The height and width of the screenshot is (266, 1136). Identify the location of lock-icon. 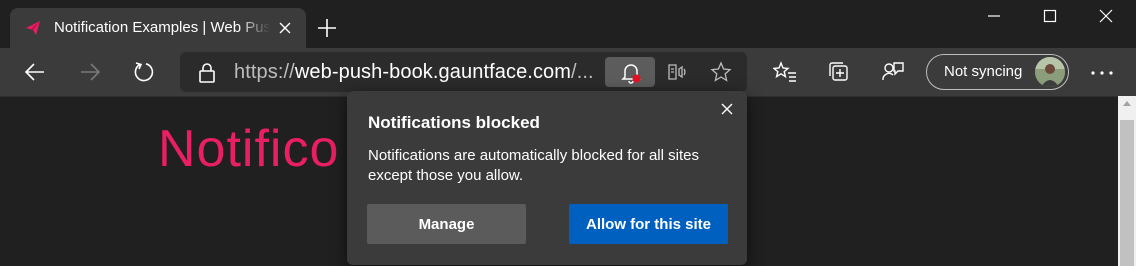
(207, 73).